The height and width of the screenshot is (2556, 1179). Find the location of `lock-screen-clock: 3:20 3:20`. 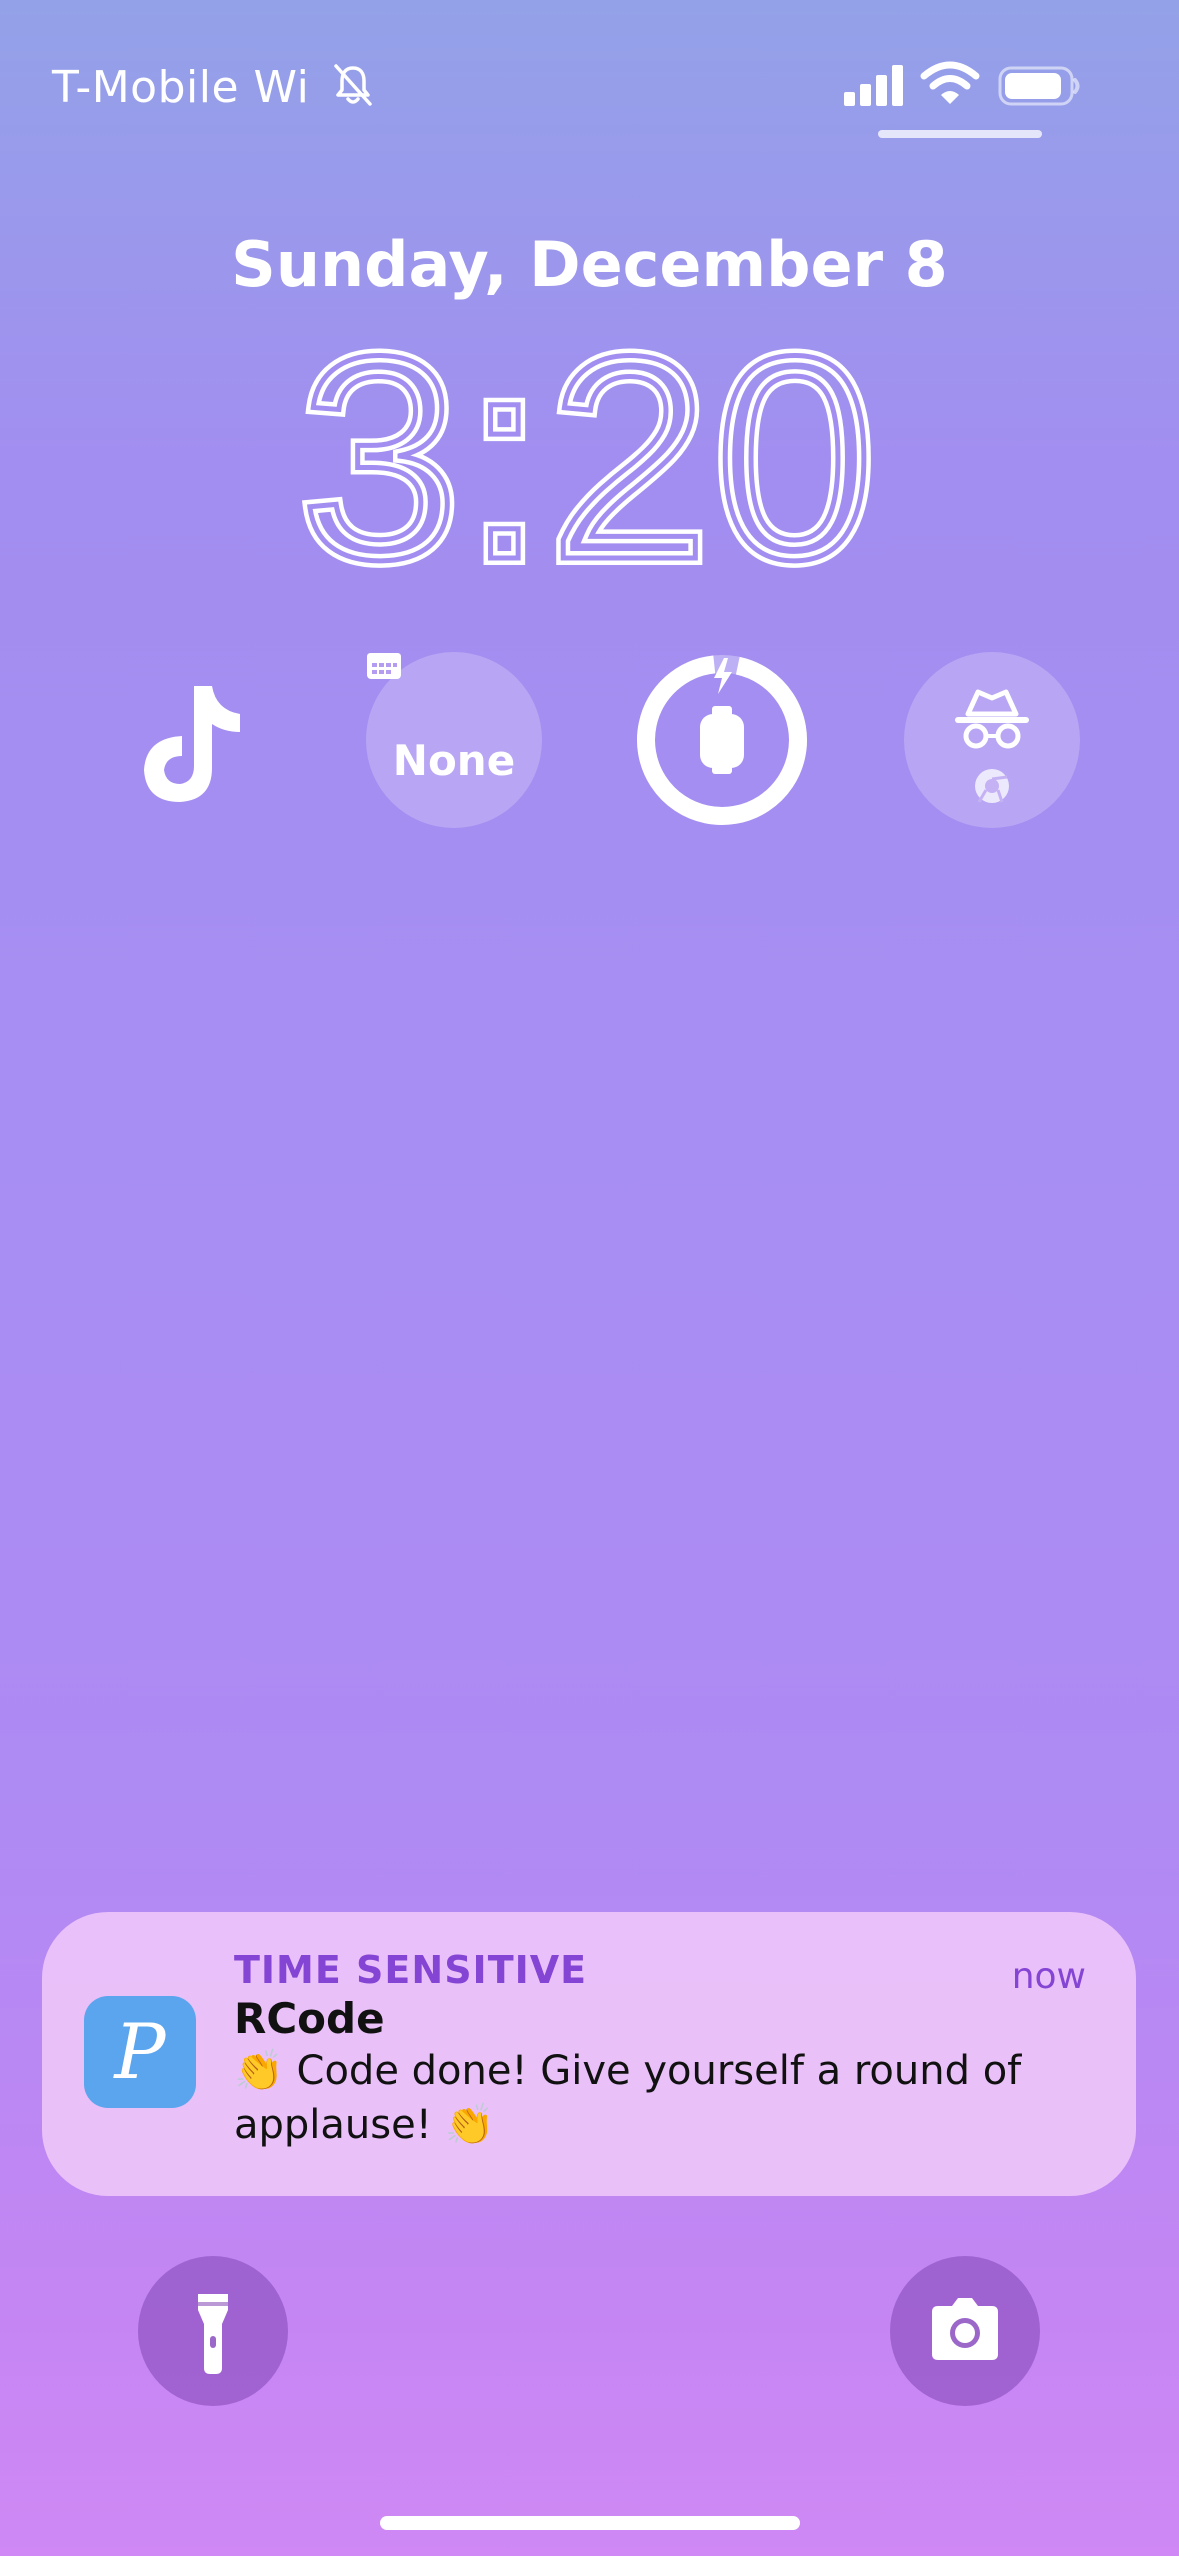

lock-screen-clock: 3:20 3:20 is located at coordinates (589, 455).